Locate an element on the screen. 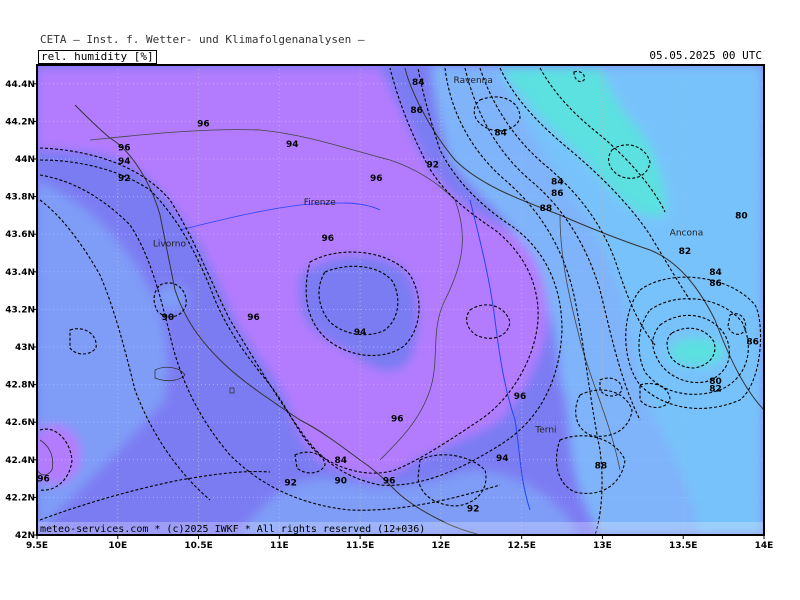 The image size is (800, 600). x-tick-label: 10.5E is located at coordinates (198, 546).